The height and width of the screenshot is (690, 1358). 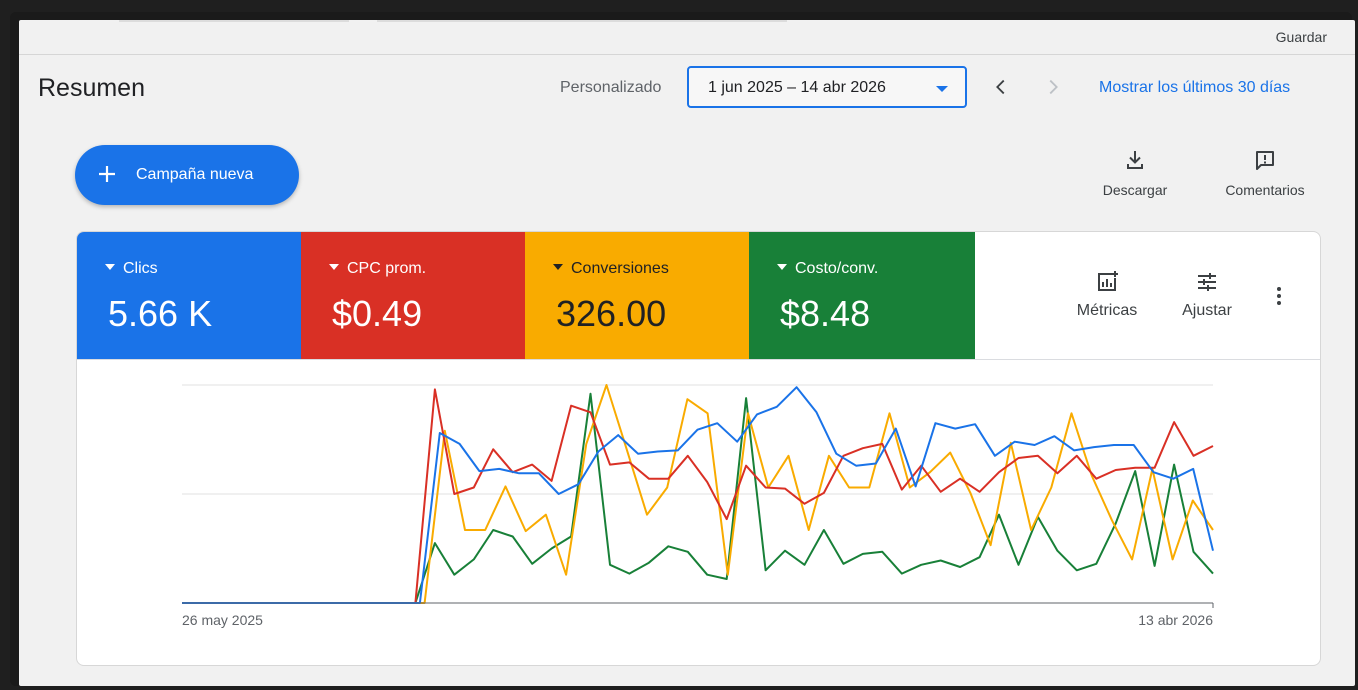 I want to click on date-range-select: 1 jun 2025 – 14 abr 2026, so click(x=827, y=87).